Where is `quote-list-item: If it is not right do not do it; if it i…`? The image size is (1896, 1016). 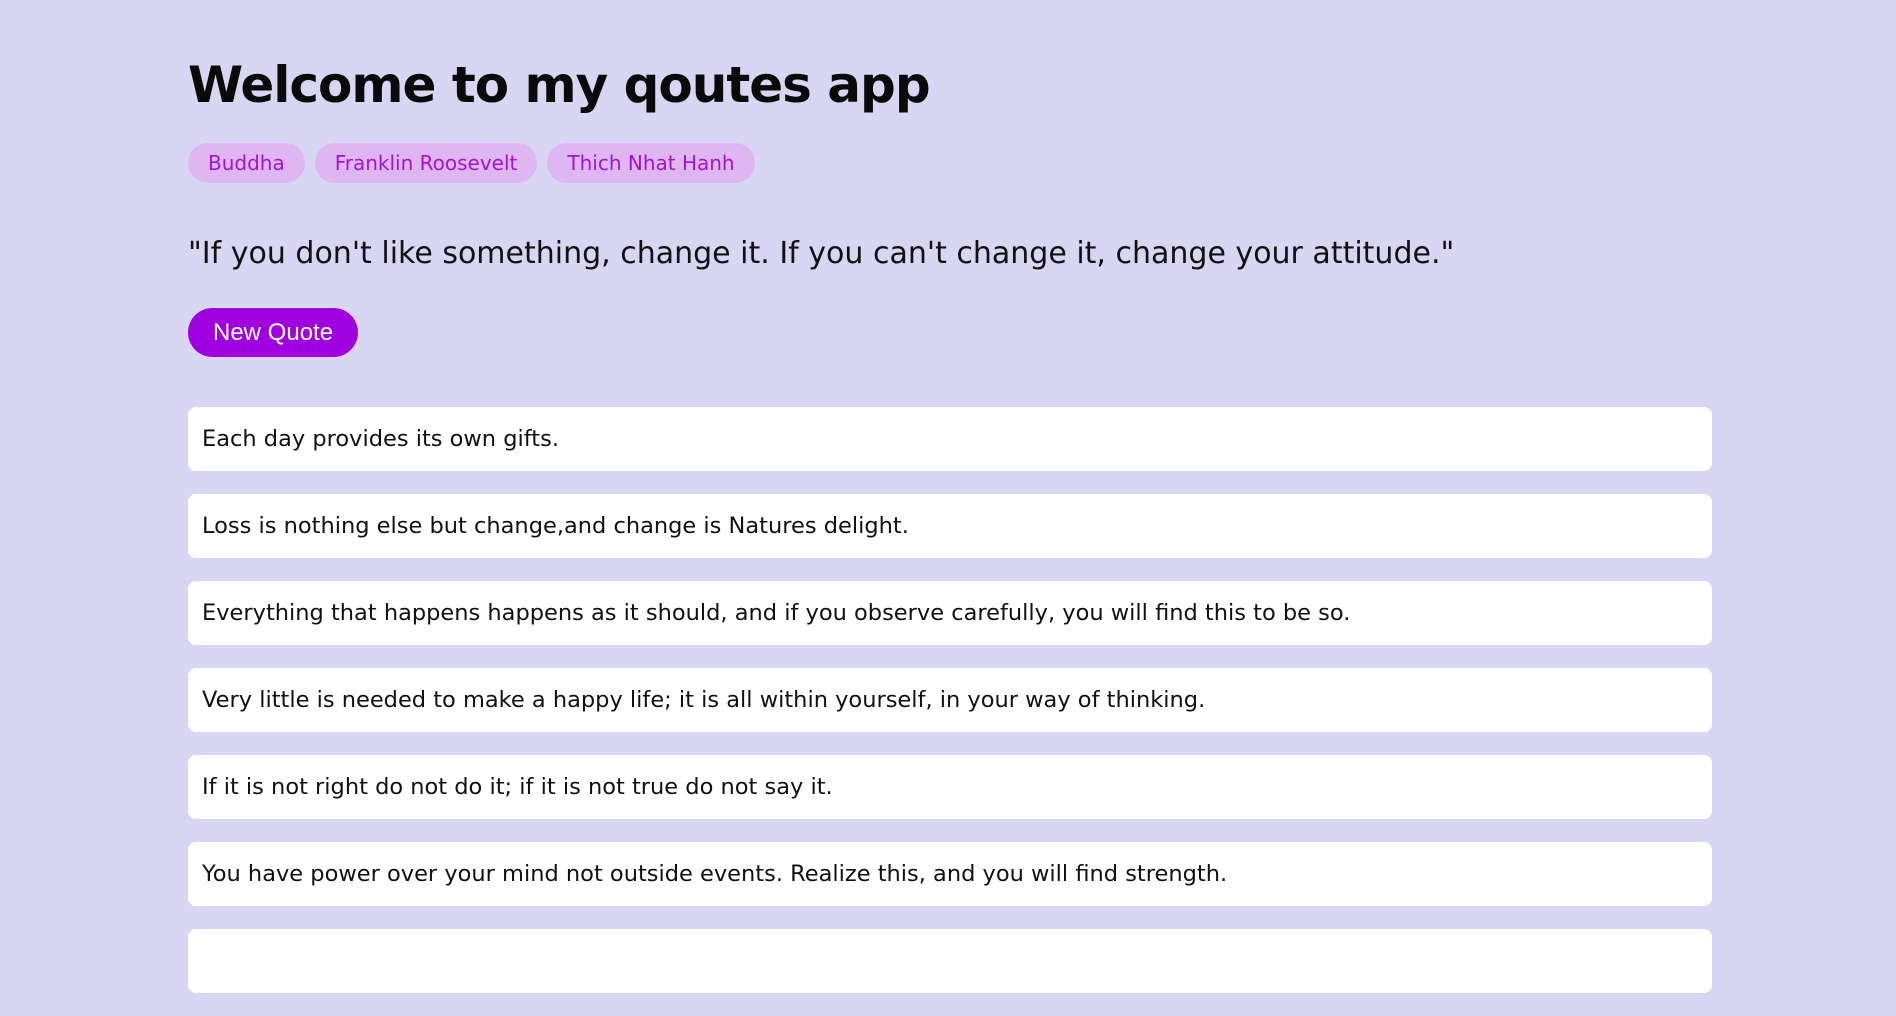
quote-list-item: If it is not right do not do it; if it i… is located at coordinates (950, 787).